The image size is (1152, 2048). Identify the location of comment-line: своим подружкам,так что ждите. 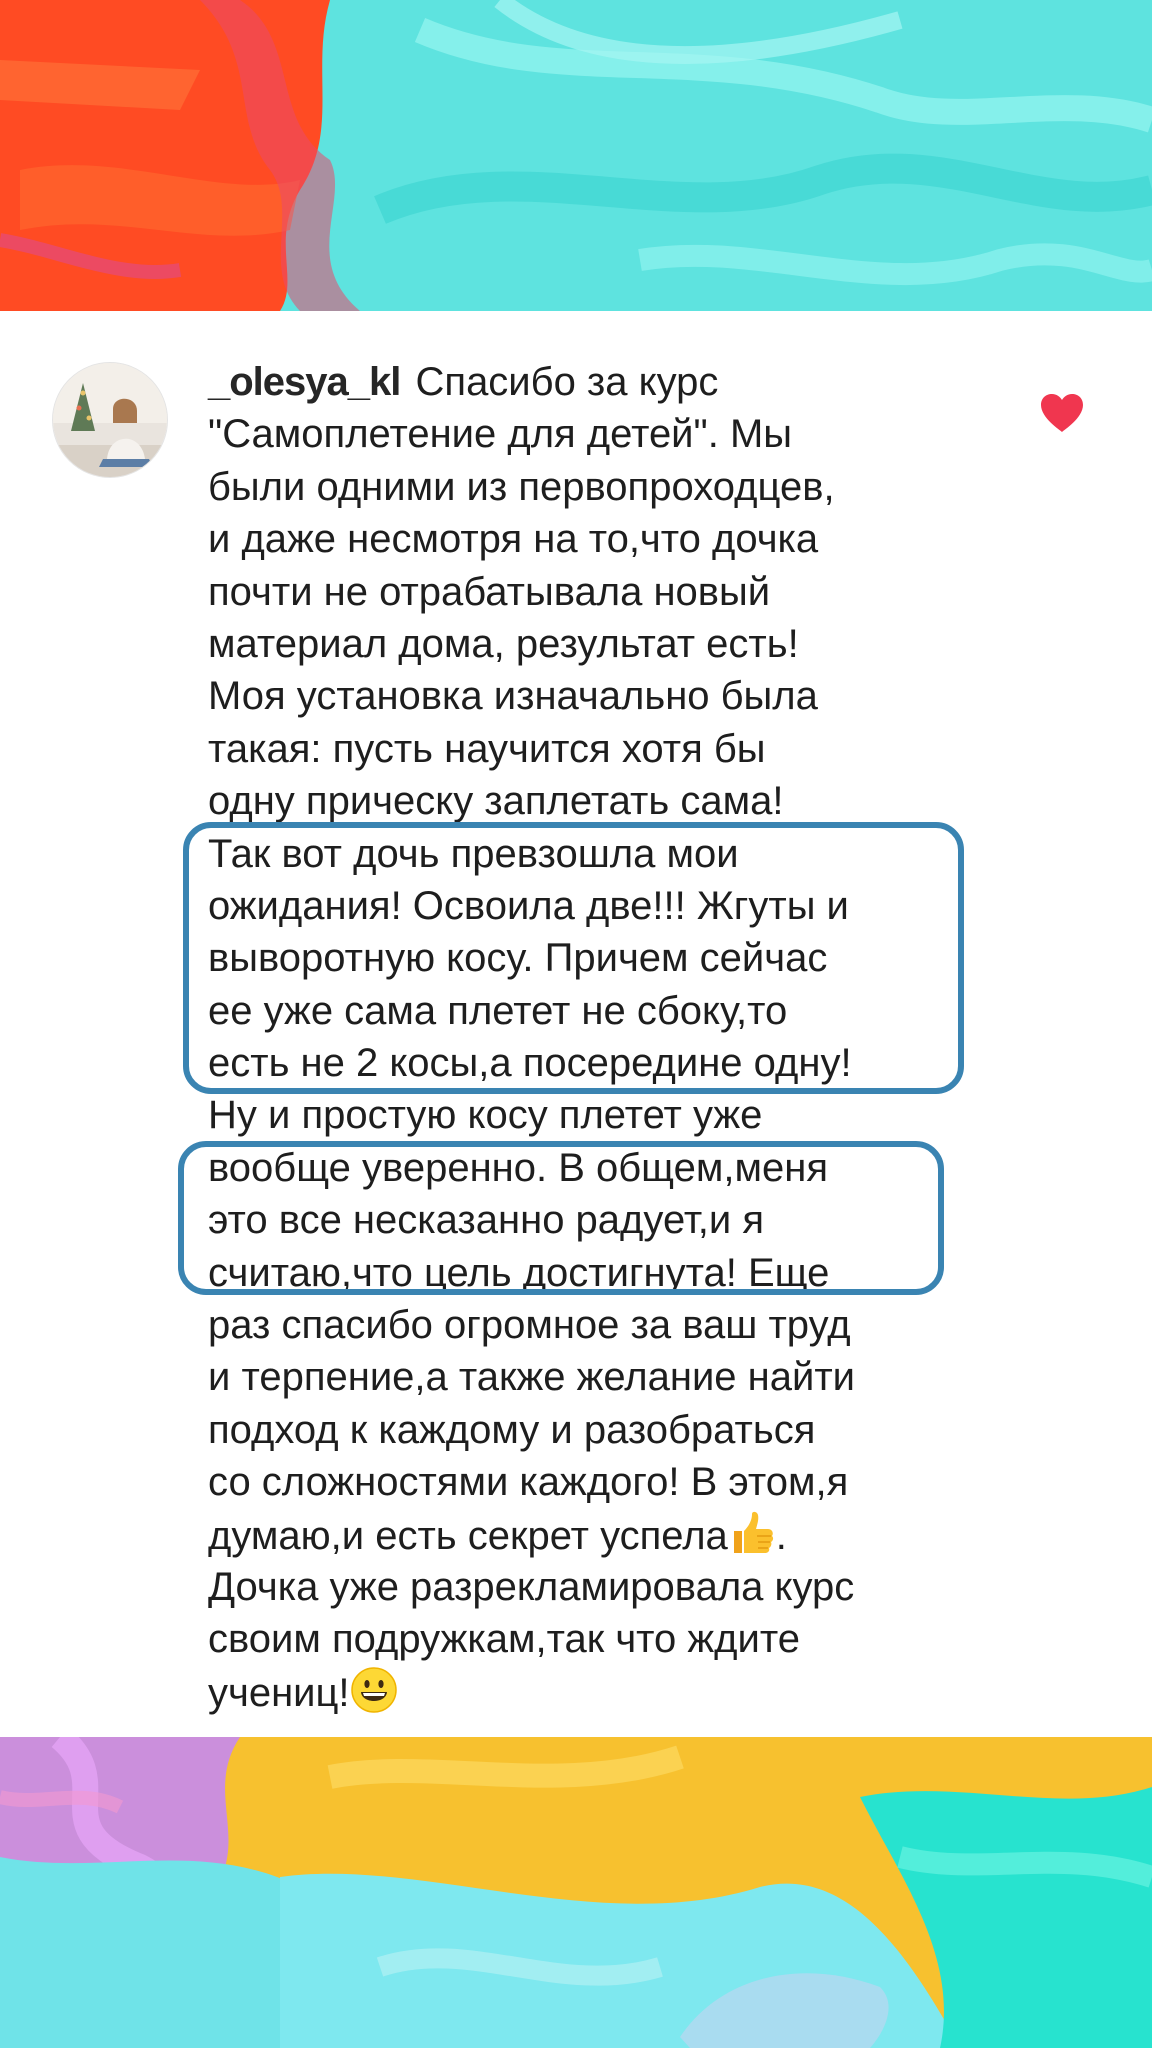
(504, 1639).